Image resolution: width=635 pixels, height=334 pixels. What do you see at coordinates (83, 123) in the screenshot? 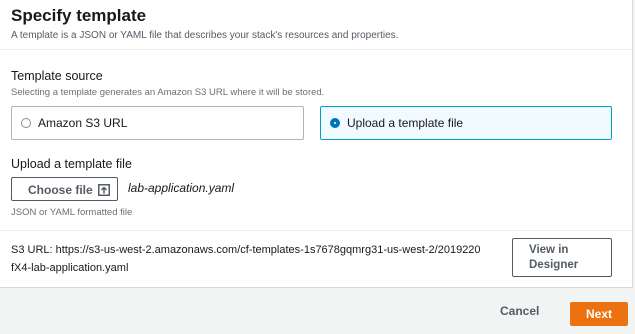
I see `radio-label-s3-url: Amazon S3 URL` at bounding box center [83, 123].